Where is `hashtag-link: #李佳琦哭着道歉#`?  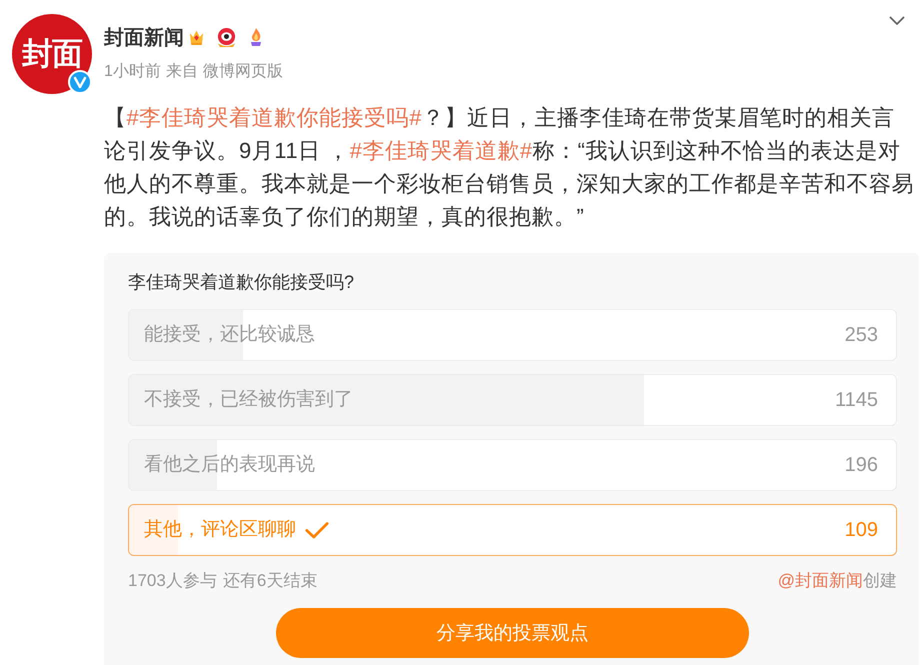 hashtag-link: #李佳琦哭着道歉# is located at coordinates (441, 150).